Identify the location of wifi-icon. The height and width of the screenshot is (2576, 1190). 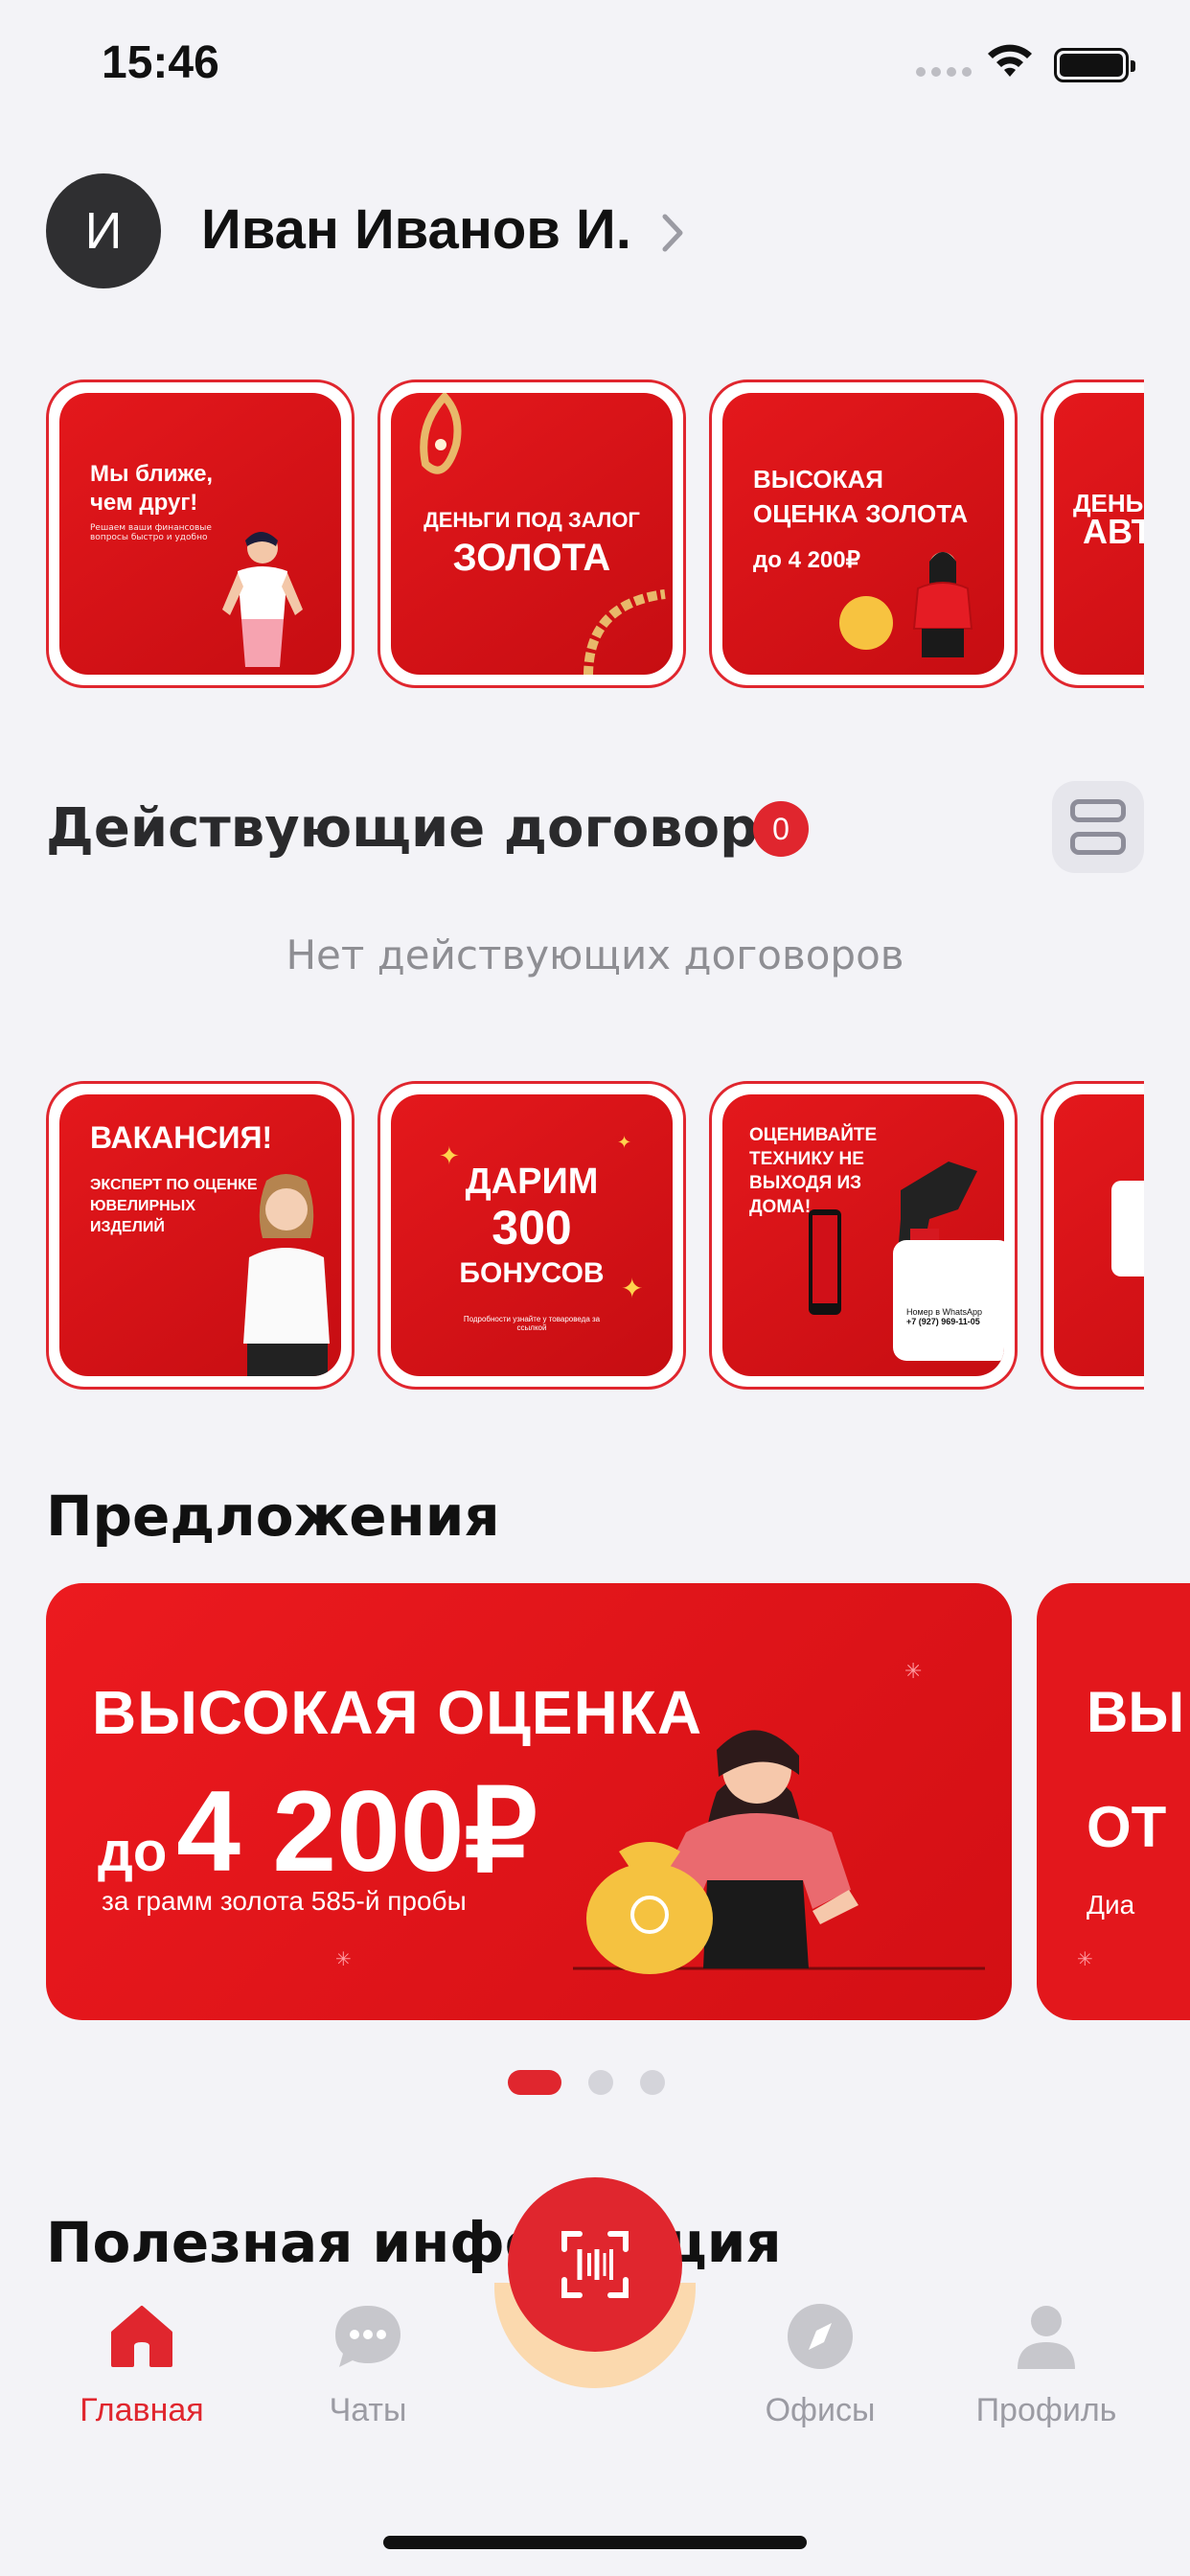
(1010, 60).